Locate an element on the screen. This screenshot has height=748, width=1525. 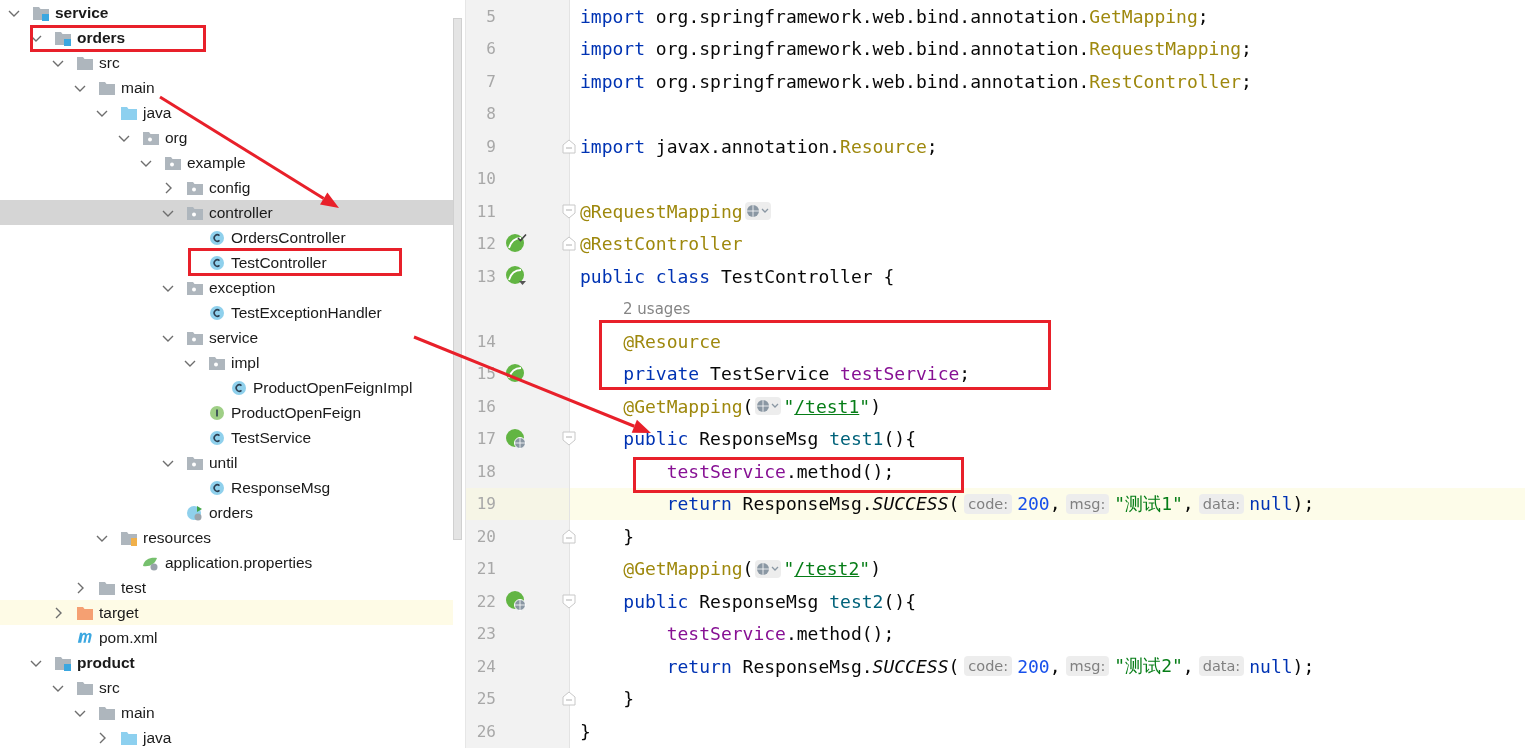
code-token: @RequestMapping is located at coordinates (661, 211).